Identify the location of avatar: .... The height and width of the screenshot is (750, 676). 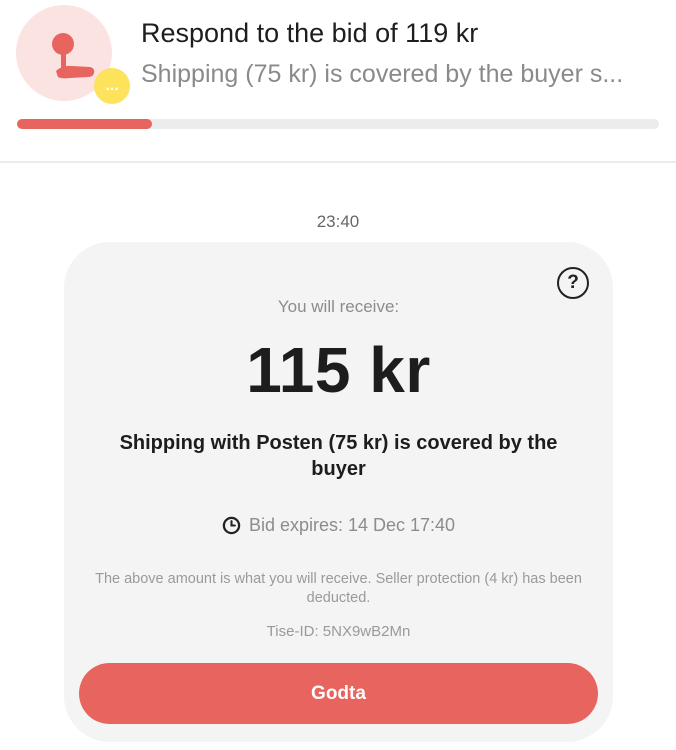
(73, 54).